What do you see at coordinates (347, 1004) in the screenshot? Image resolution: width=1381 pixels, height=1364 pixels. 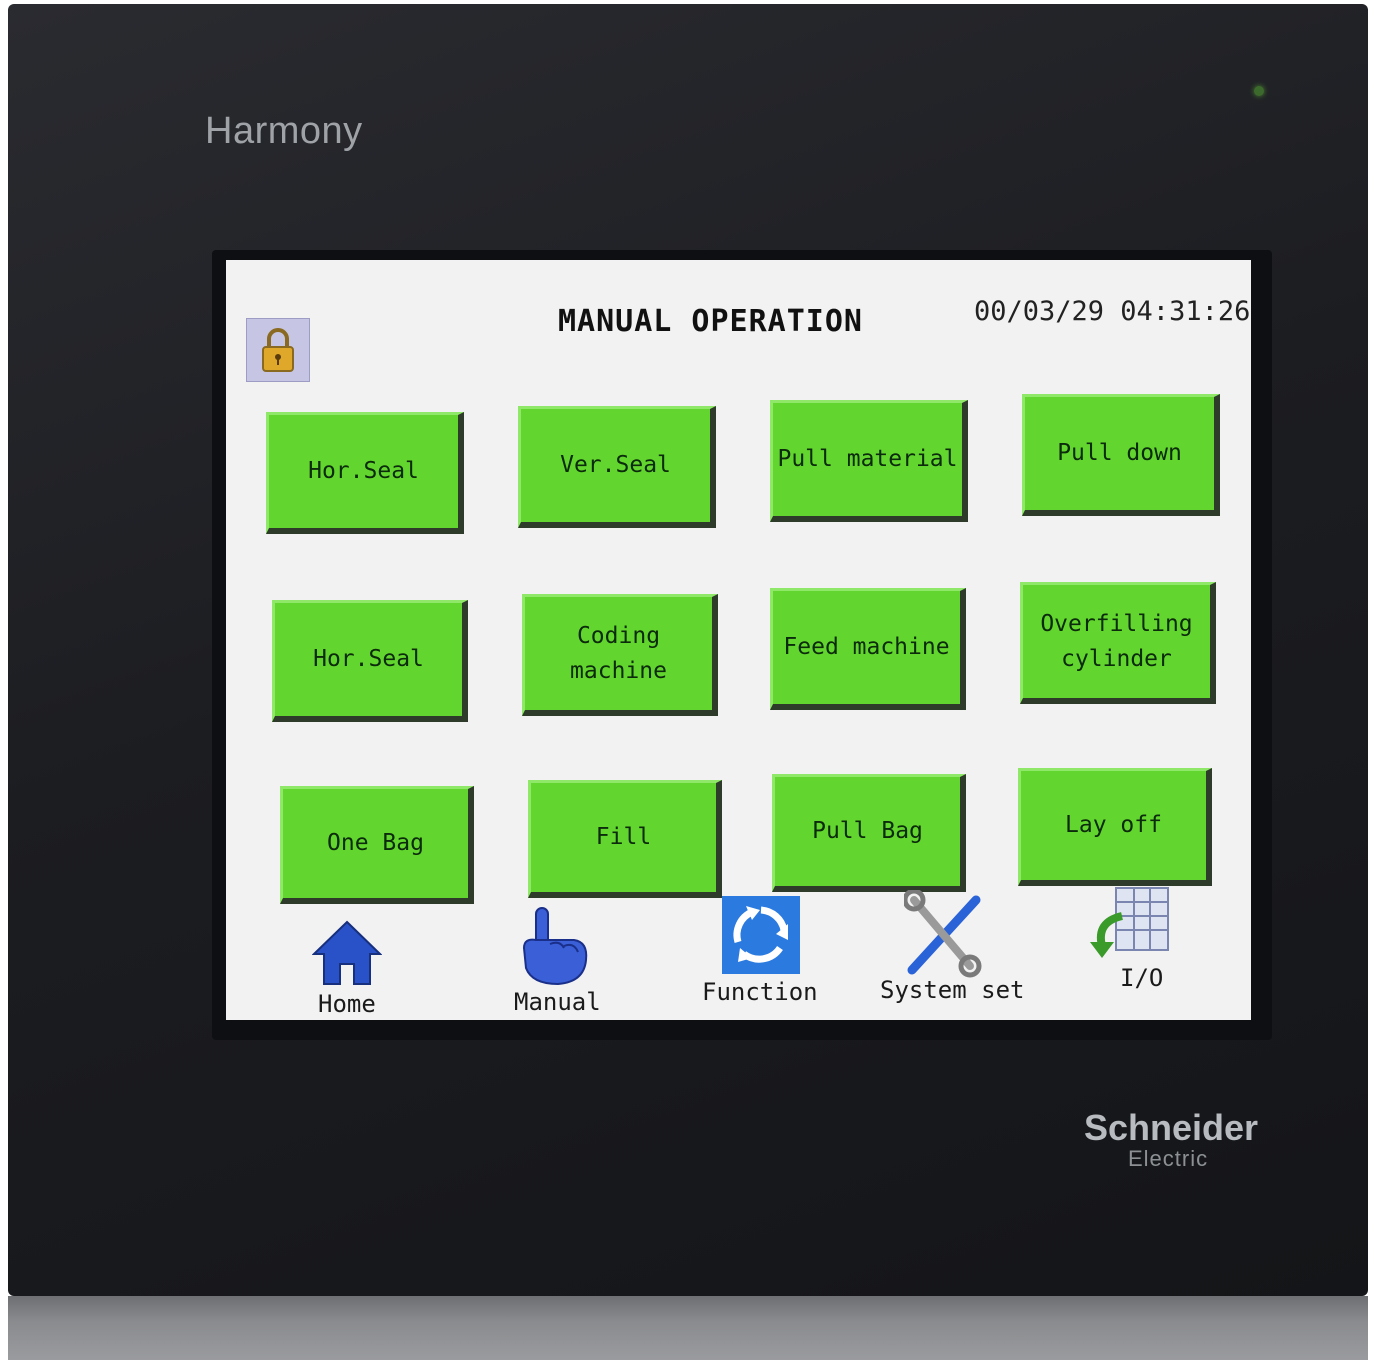 I see `nav-home-label: Home` at bounding box center [347, 1004].